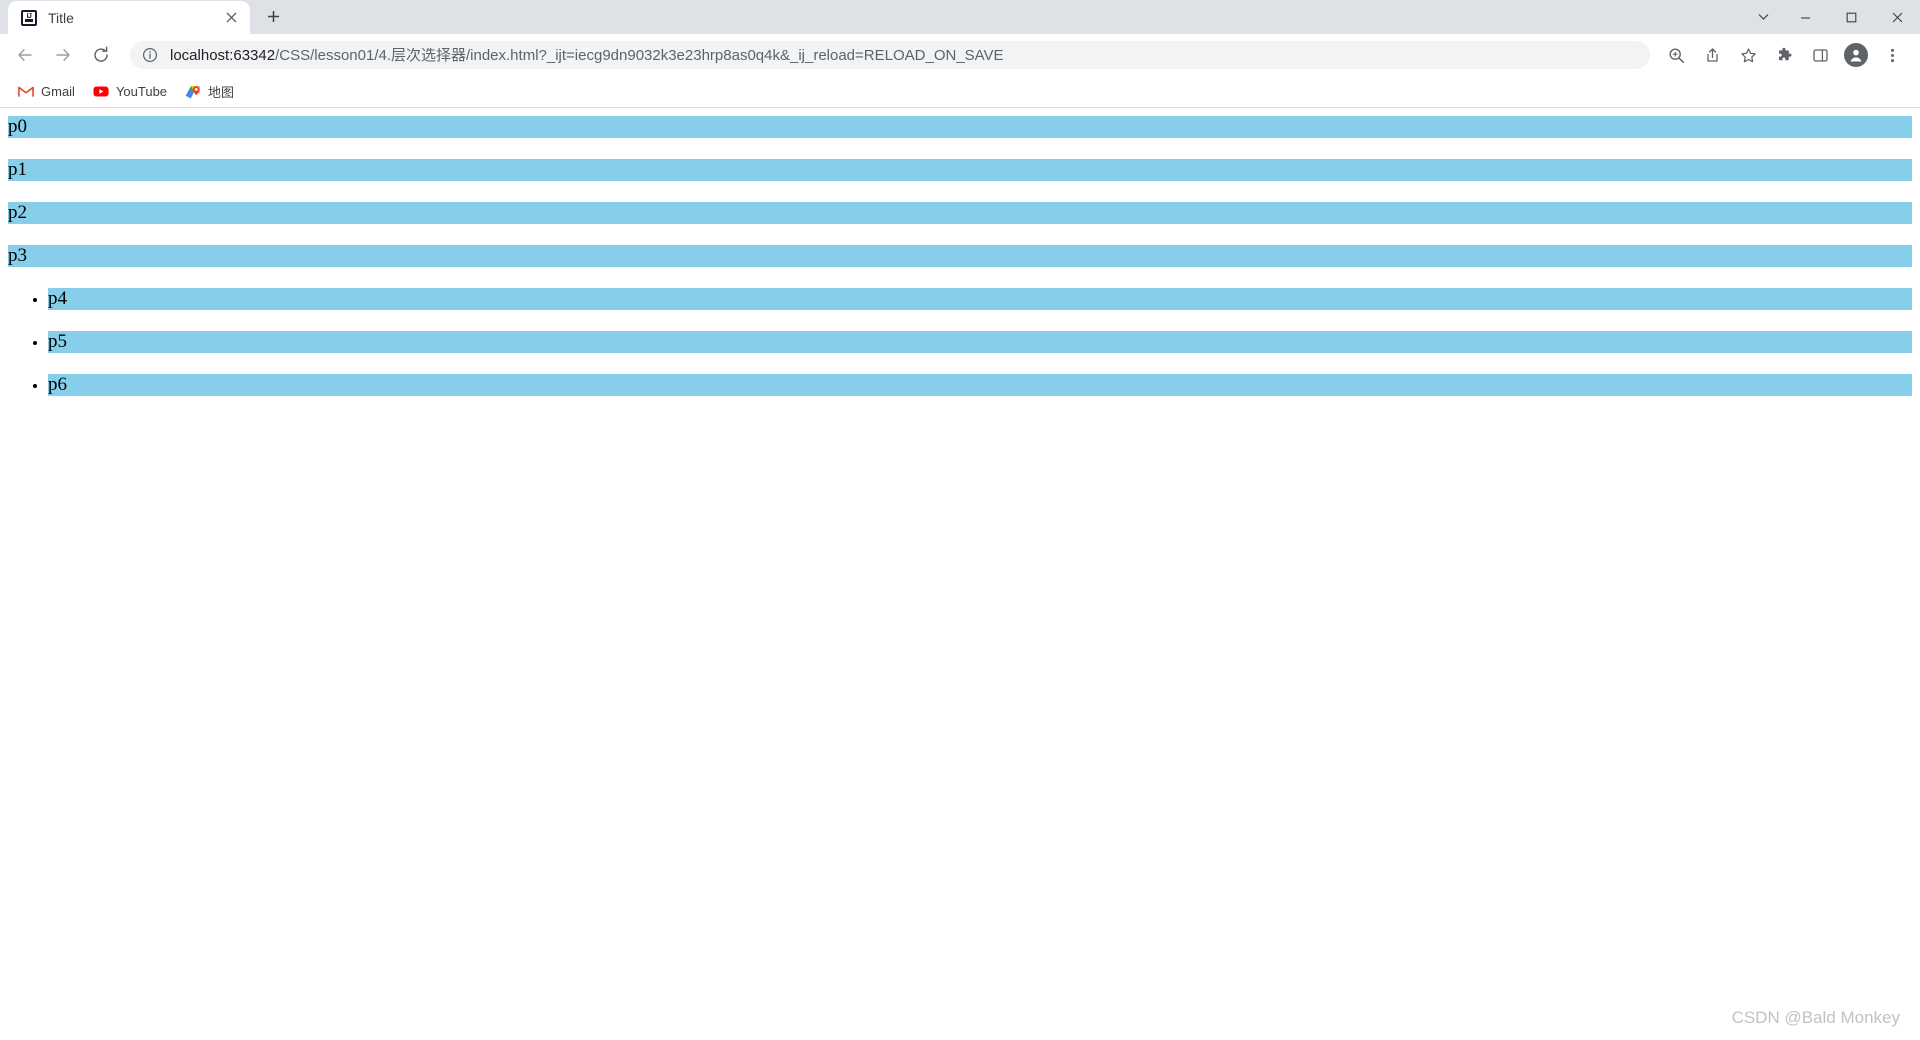 The width and height of the screenshot is (1920, 1040). I want to click on bookmark-label: 地图, so click(221, 92).